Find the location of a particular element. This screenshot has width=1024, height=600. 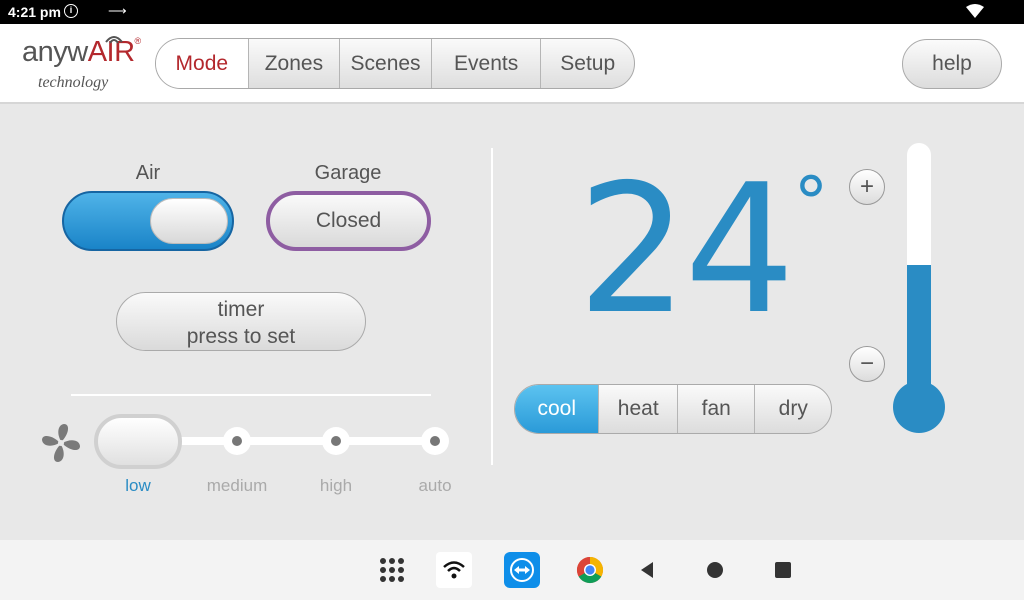

mode-dry: dry is located at coordinates (792, 409).